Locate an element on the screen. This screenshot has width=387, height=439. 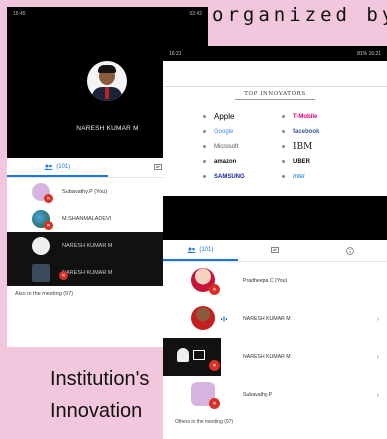
participant-name: Subavathy.P (You) is located at coordinates (85, 191).